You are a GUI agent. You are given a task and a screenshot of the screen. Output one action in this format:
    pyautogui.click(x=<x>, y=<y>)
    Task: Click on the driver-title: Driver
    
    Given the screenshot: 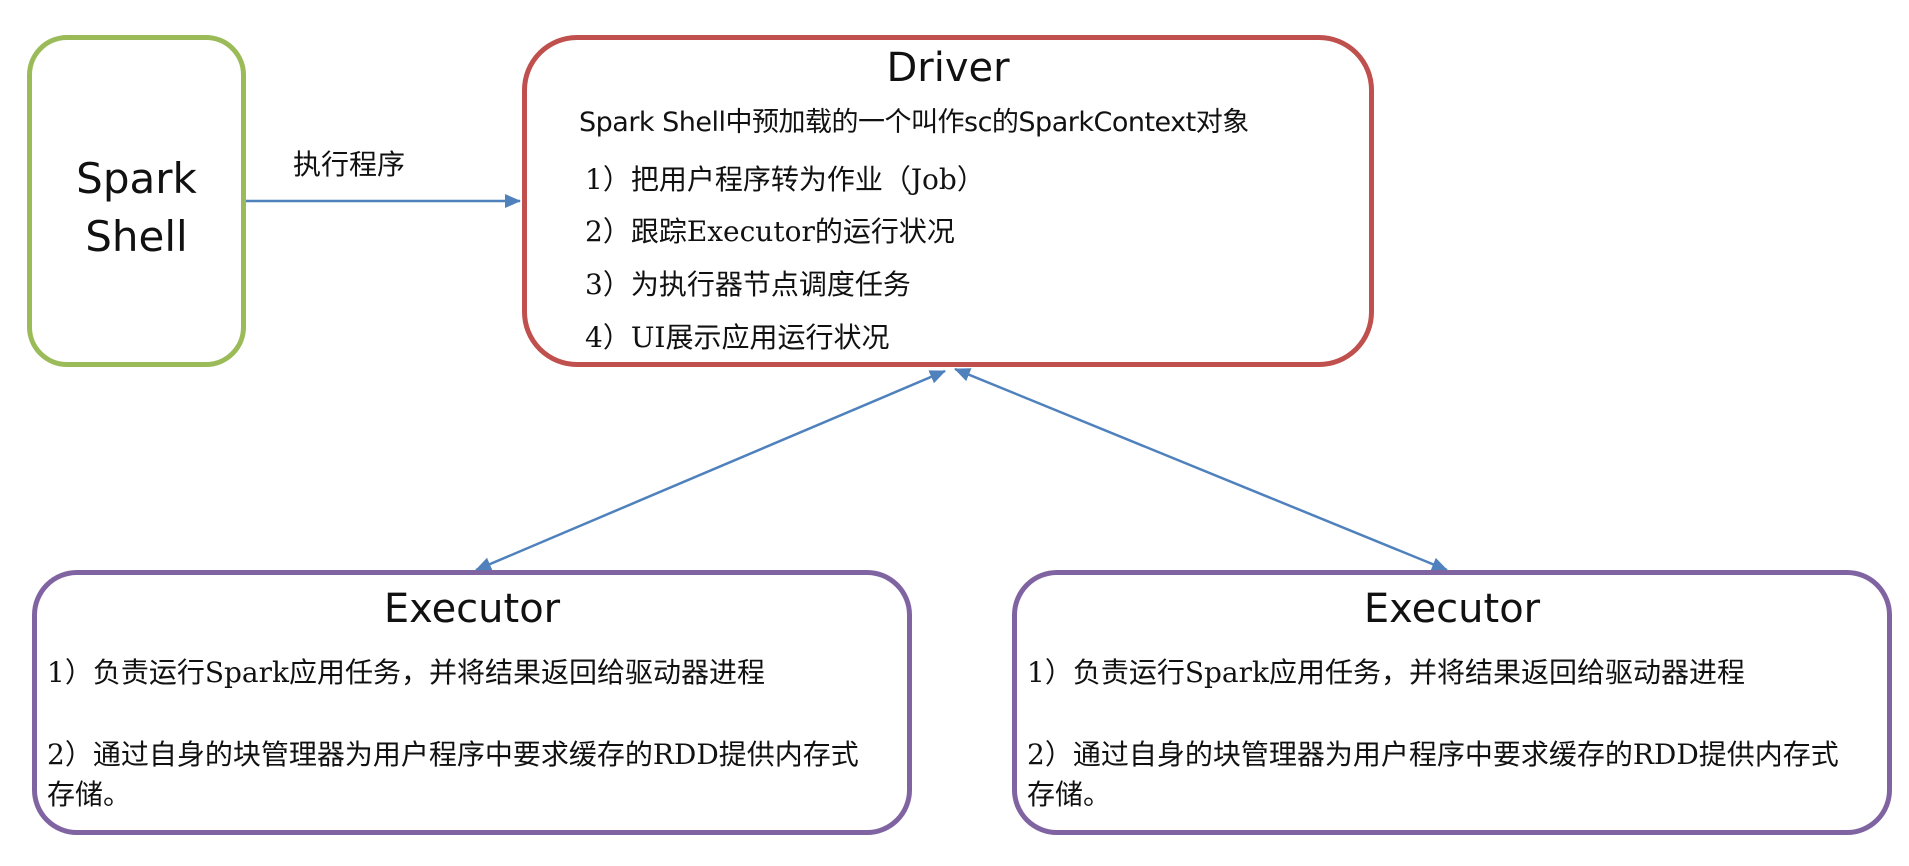 What is the action you would take?
    pyautogui.click(x=948, y=68)
    